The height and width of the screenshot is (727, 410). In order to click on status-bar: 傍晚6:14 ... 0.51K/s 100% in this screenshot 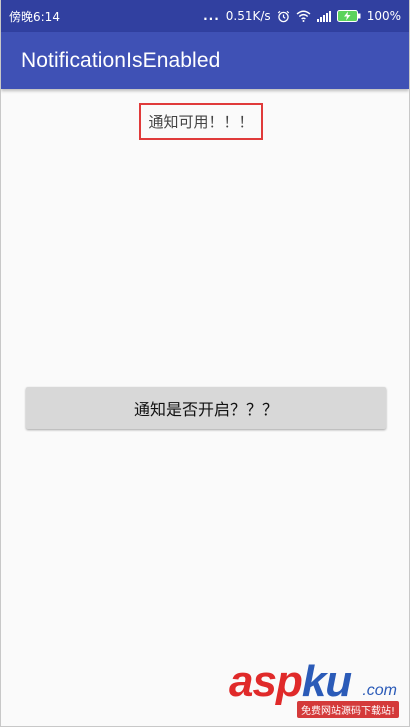, I will do `click(205, 16)`.